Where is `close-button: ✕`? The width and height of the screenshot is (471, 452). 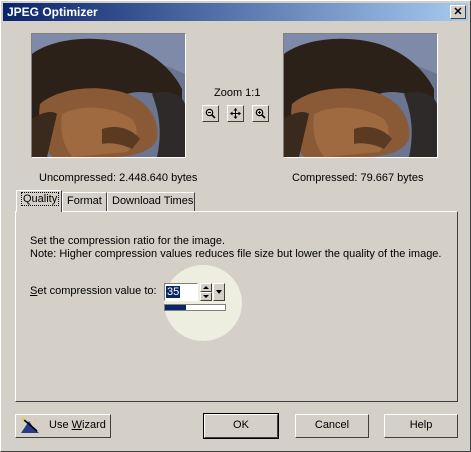 close-button: ✕ is located at coordinates (458, 12).